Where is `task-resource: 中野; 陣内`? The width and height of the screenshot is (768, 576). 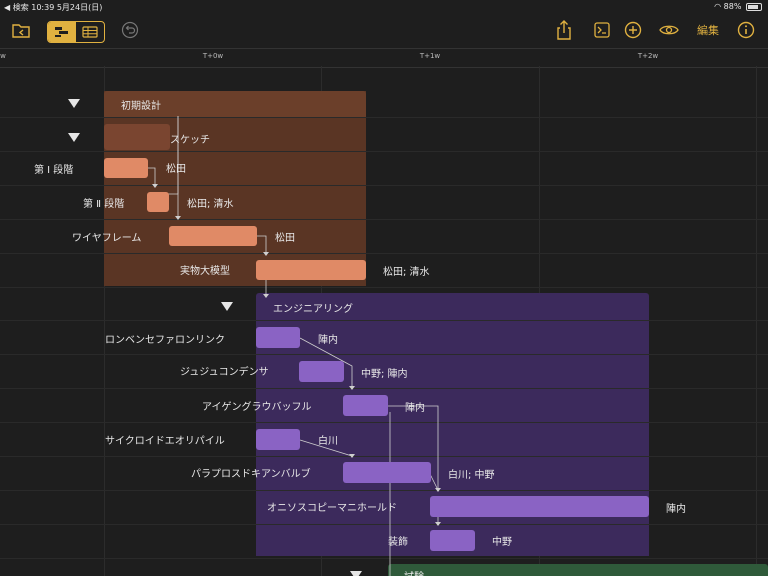
task-resource: 中野; 陣内 is located at coordinates (384, 374).